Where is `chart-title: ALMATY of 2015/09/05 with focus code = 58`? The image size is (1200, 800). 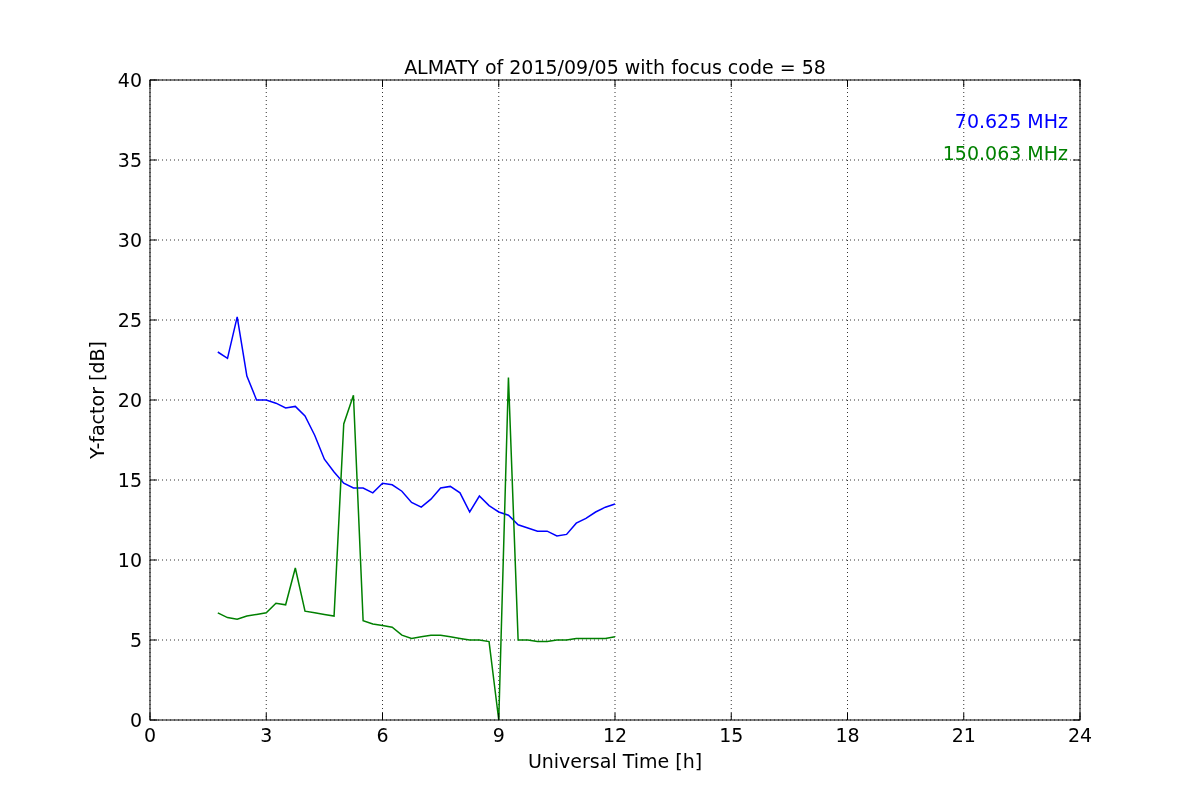 chart-title: ALMATY of 2015/09/05 with focus code = 58 is located at coordinates (615, 67).